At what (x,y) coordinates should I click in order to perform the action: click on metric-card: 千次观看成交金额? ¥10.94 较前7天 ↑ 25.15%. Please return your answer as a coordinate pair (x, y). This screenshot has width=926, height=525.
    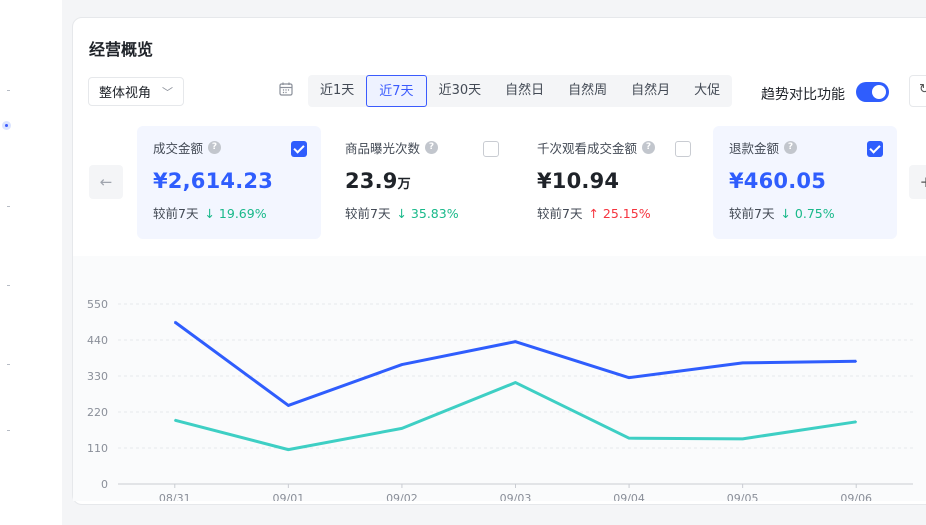
    Looking at the image, I should click on (613, 182).